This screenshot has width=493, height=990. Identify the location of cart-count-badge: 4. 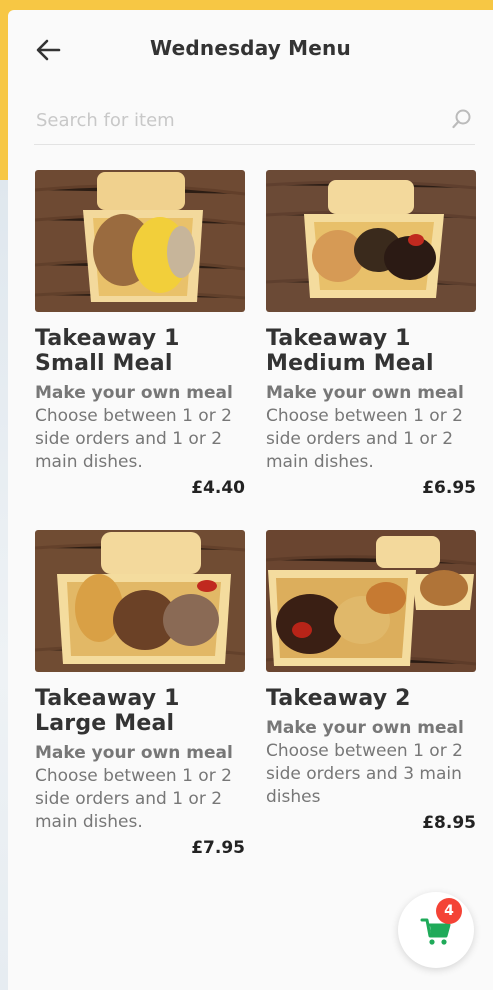
(449, 911).